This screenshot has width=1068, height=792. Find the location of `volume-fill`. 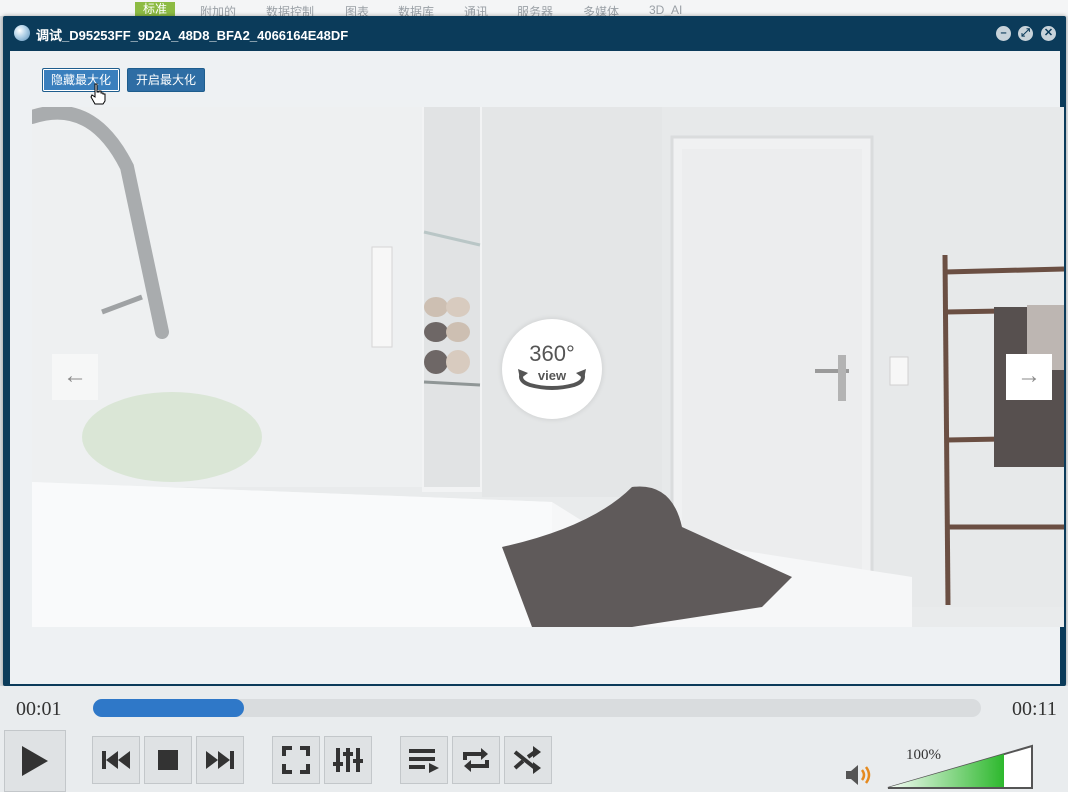

volume-fill is located at coordinates (947, 770).